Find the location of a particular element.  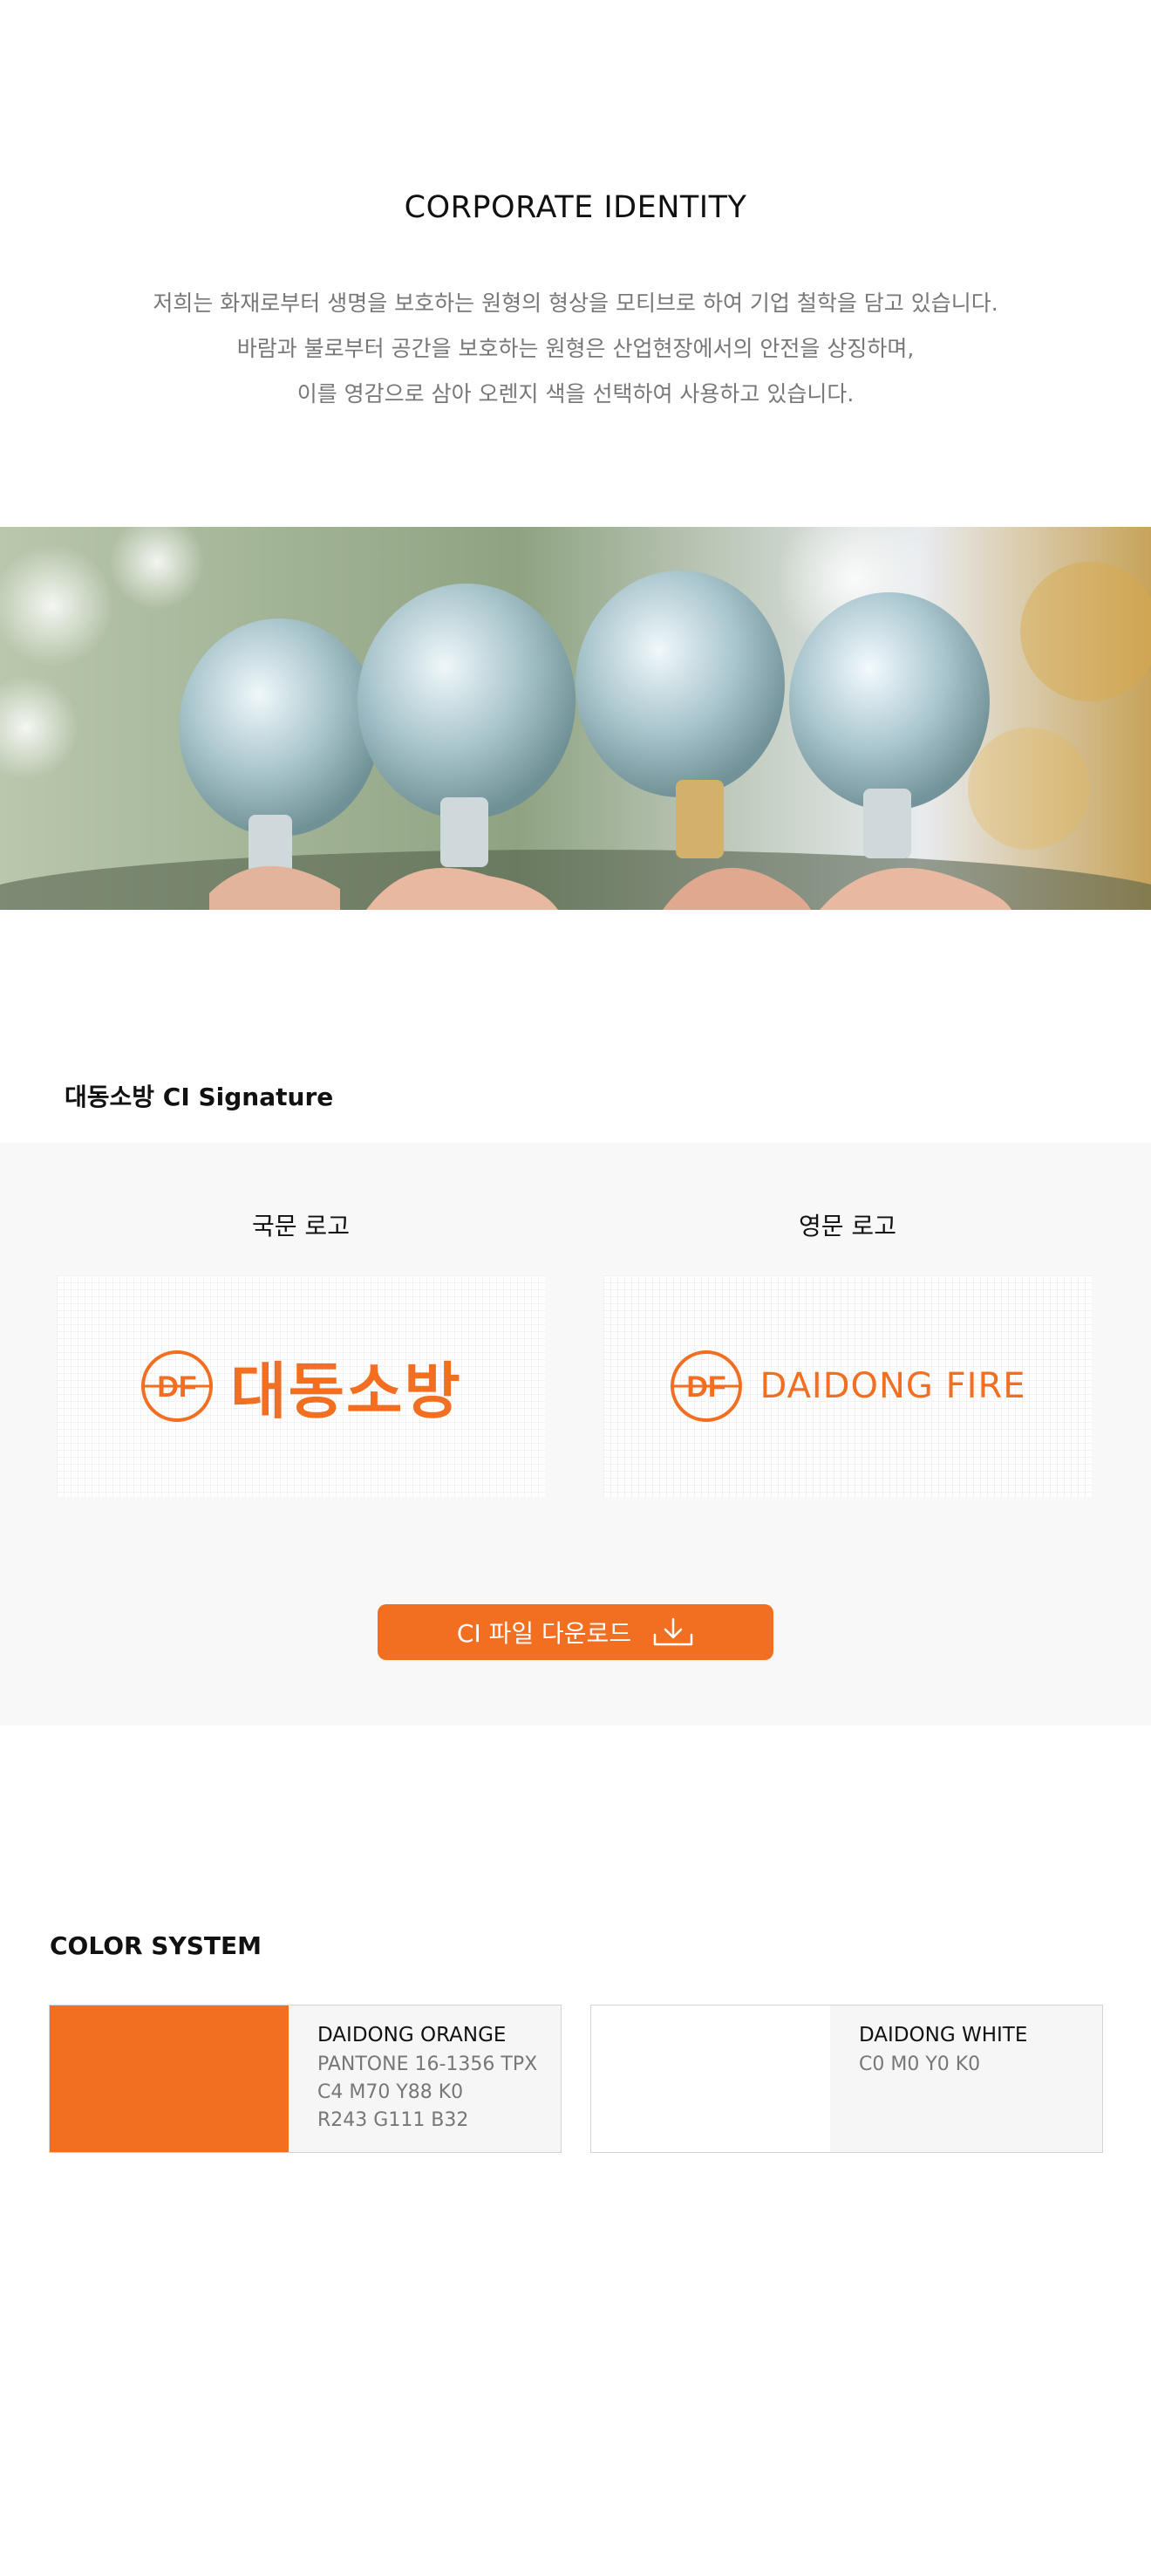

english-logo: DF DAIDONG FIRE is located at coordinates (847, 1386).